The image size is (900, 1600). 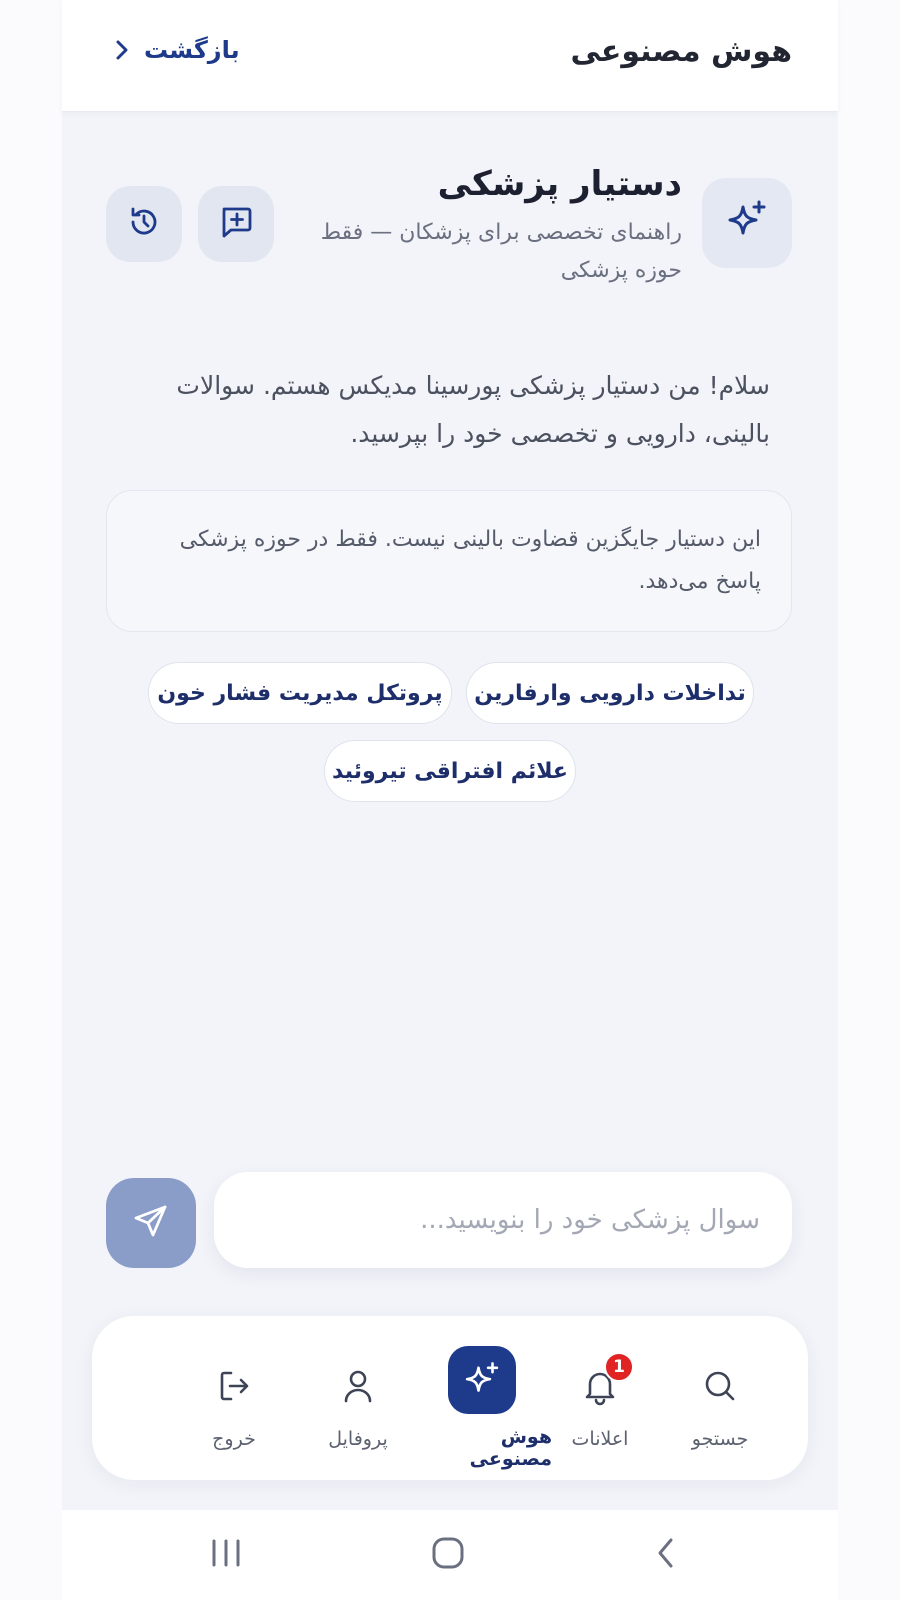 What do you see at coordinates (122, 50) in the screenshot?
I see `chevron-right-icon` at bounding box center [122, 50].